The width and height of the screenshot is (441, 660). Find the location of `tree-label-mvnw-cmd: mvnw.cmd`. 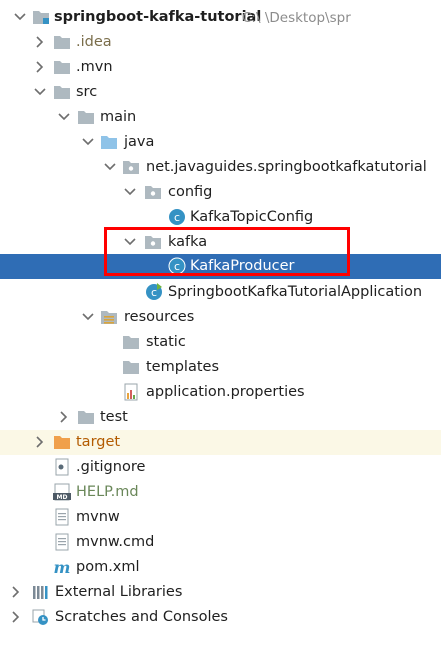

tree-label-mvnw-cmd: mvnw.cmd is located at coordinates (115, 542).